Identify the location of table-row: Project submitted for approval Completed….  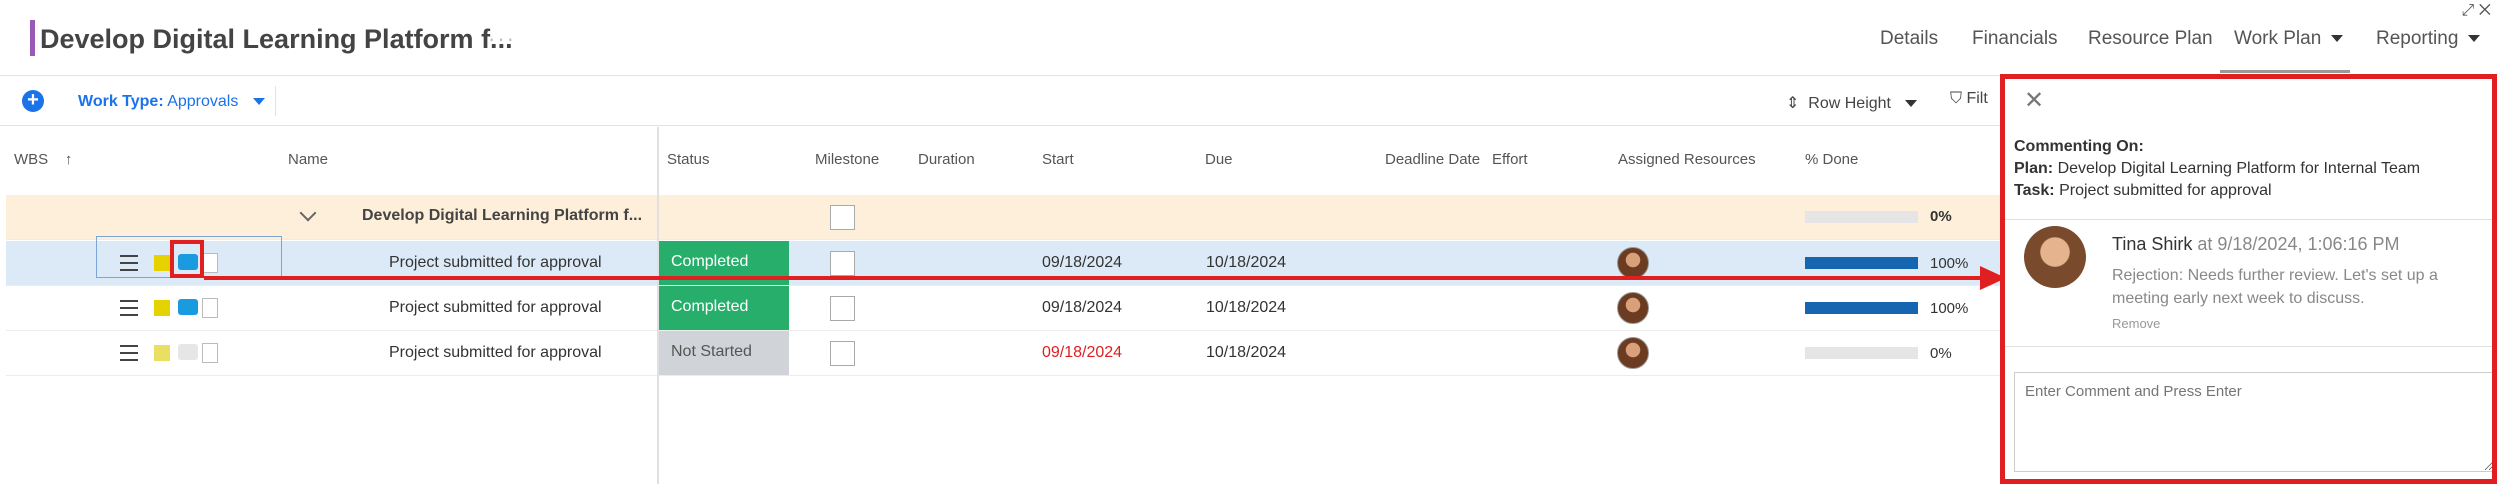
(1003, 308).